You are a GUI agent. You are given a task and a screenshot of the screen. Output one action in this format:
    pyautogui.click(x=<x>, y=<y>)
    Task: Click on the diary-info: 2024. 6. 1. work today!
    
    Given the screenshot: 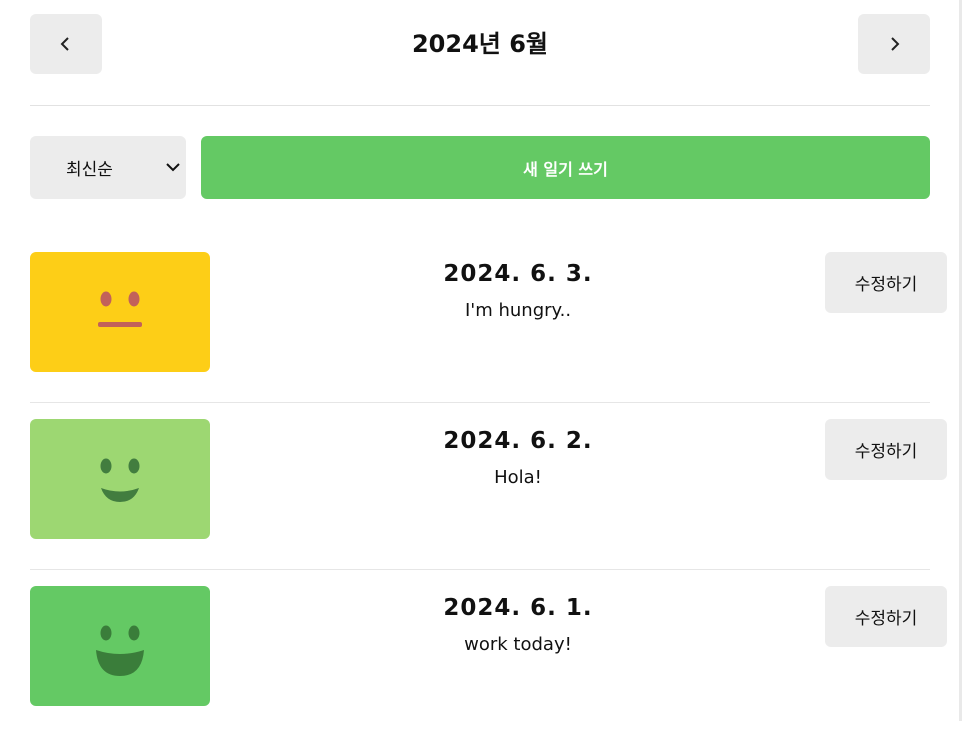 What is the action you would take?
    pyautogui.click(x=518, y=623)
    